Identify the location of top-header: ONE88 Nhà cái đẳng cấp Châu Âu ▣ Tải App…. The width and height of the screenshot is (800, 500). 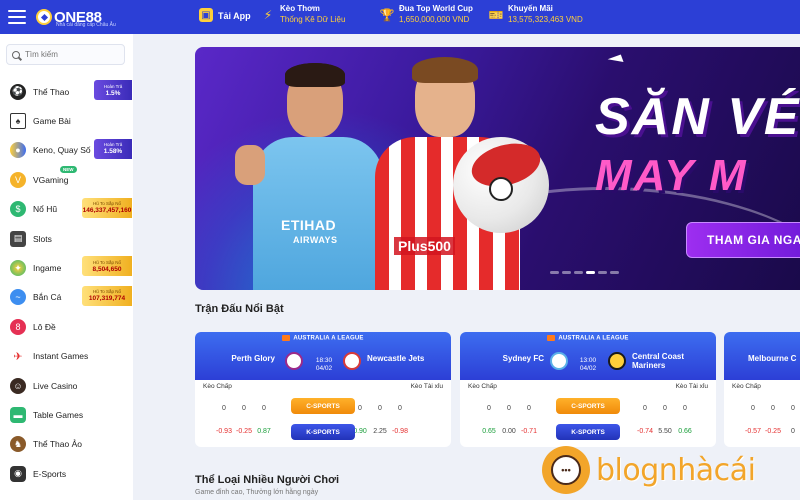
(400, 17).